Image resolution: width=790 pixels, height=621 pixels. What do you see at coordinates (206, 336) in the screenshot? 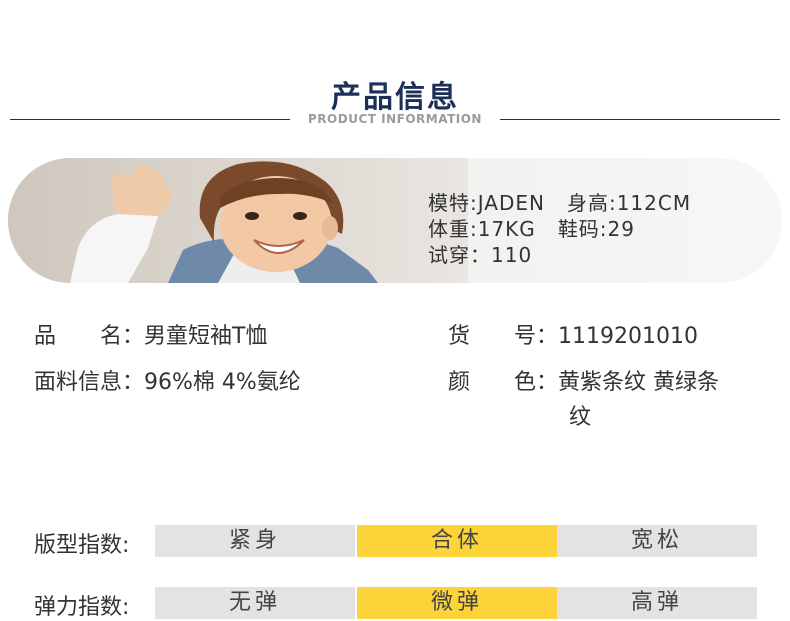
I see `spec-value: 男童短袖T恤` at bounding box center [206, 336].